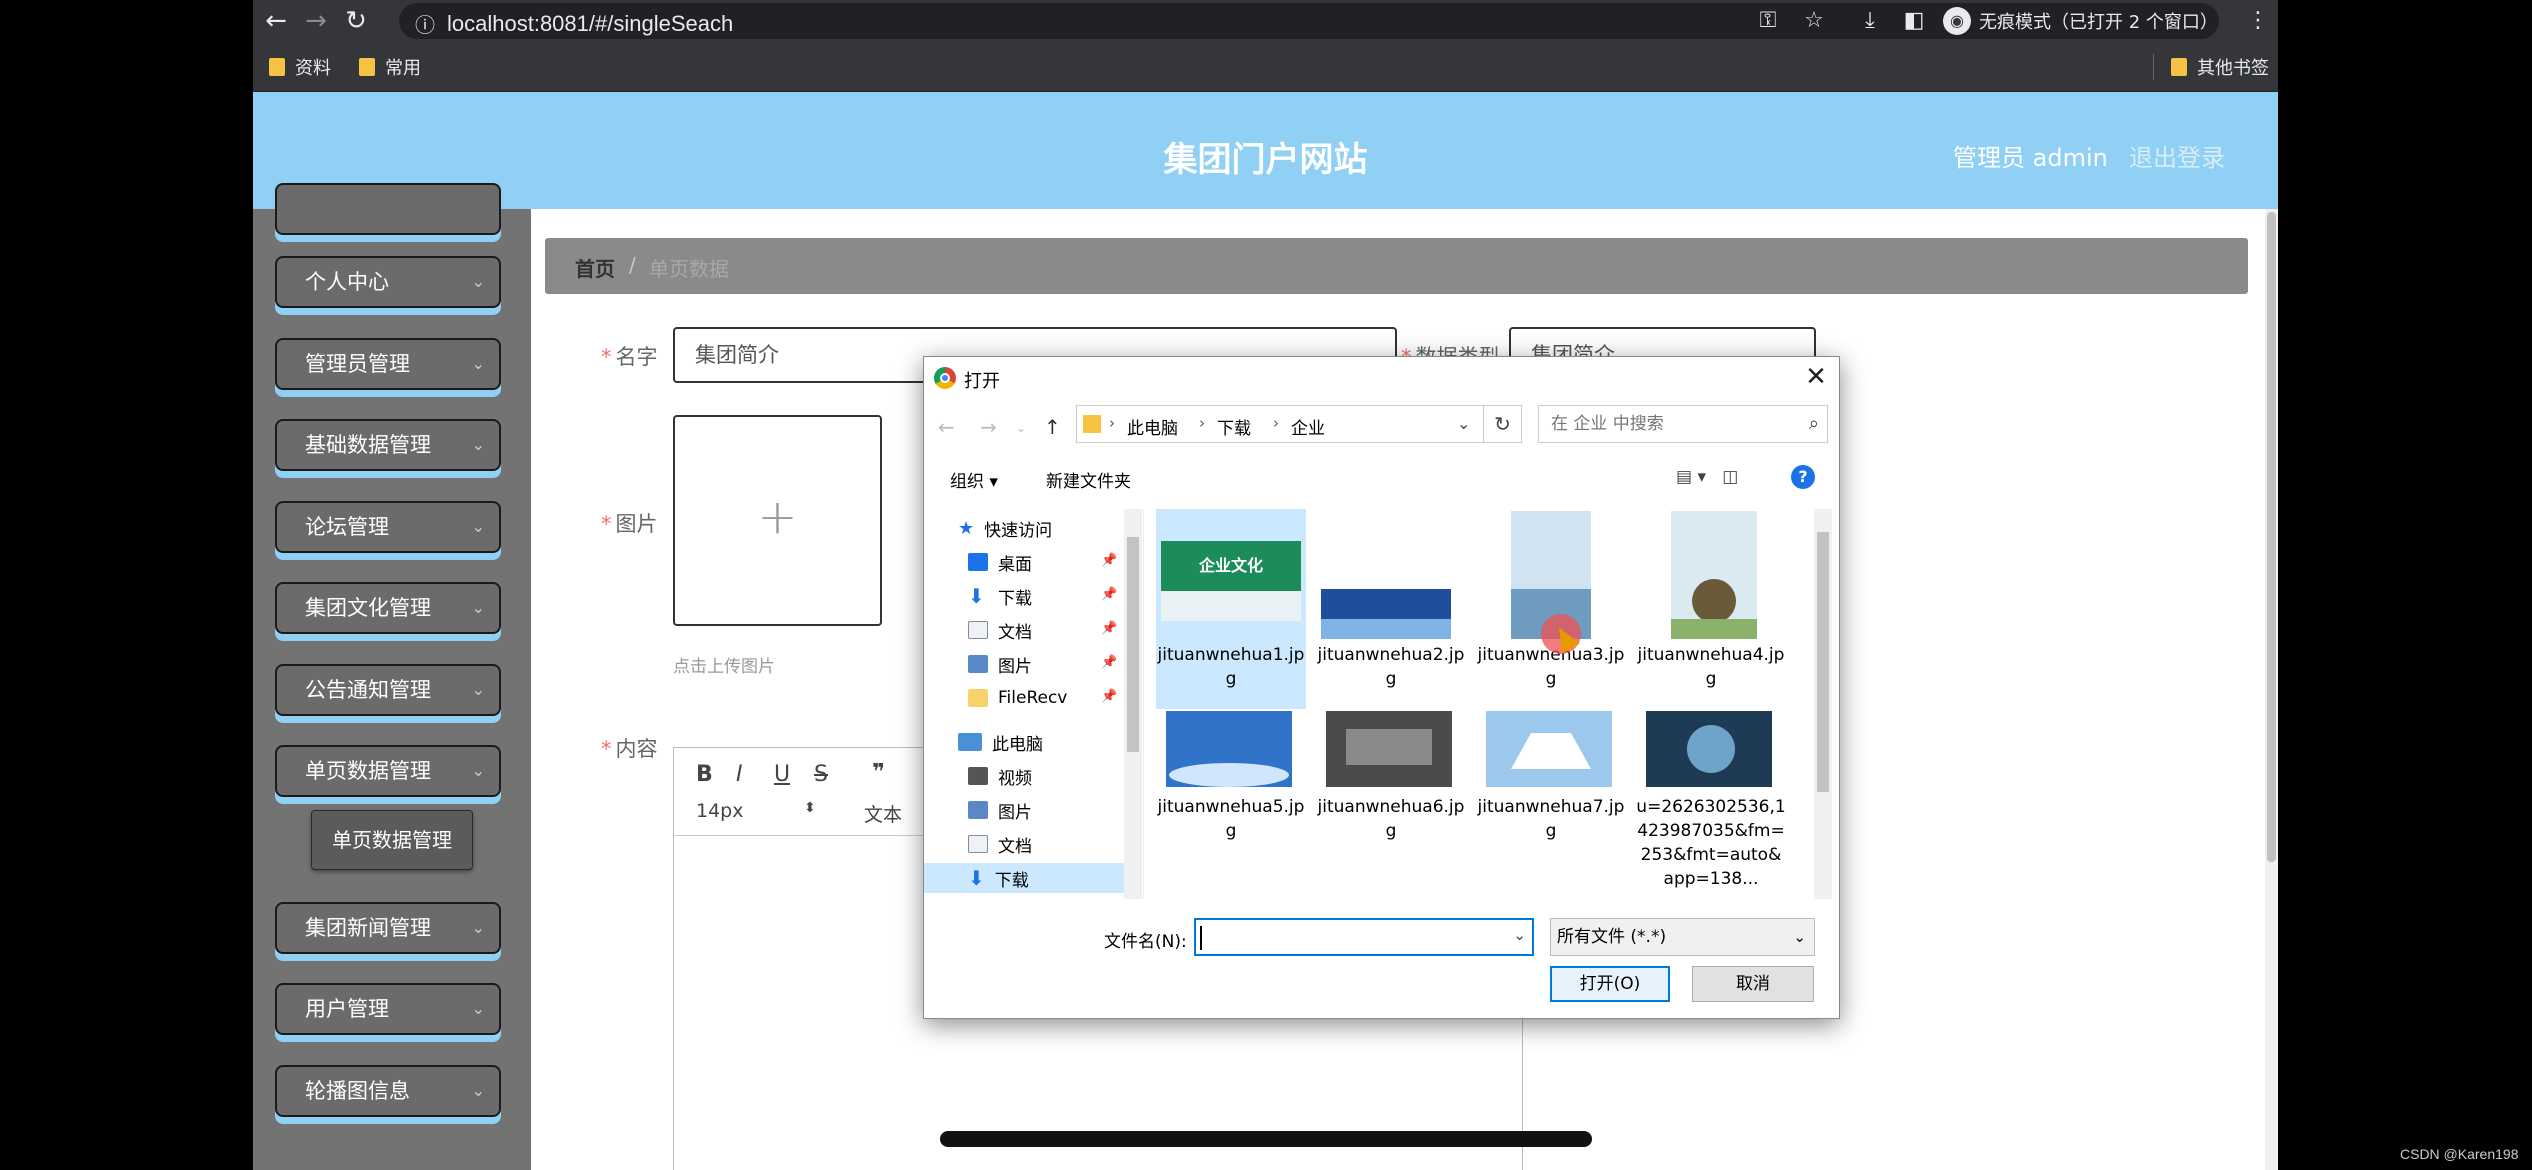 Image resolution: width=2532 pixels, height=1170 pixels. I want to click on bookmark-folder: 资料, so click(300, 67).